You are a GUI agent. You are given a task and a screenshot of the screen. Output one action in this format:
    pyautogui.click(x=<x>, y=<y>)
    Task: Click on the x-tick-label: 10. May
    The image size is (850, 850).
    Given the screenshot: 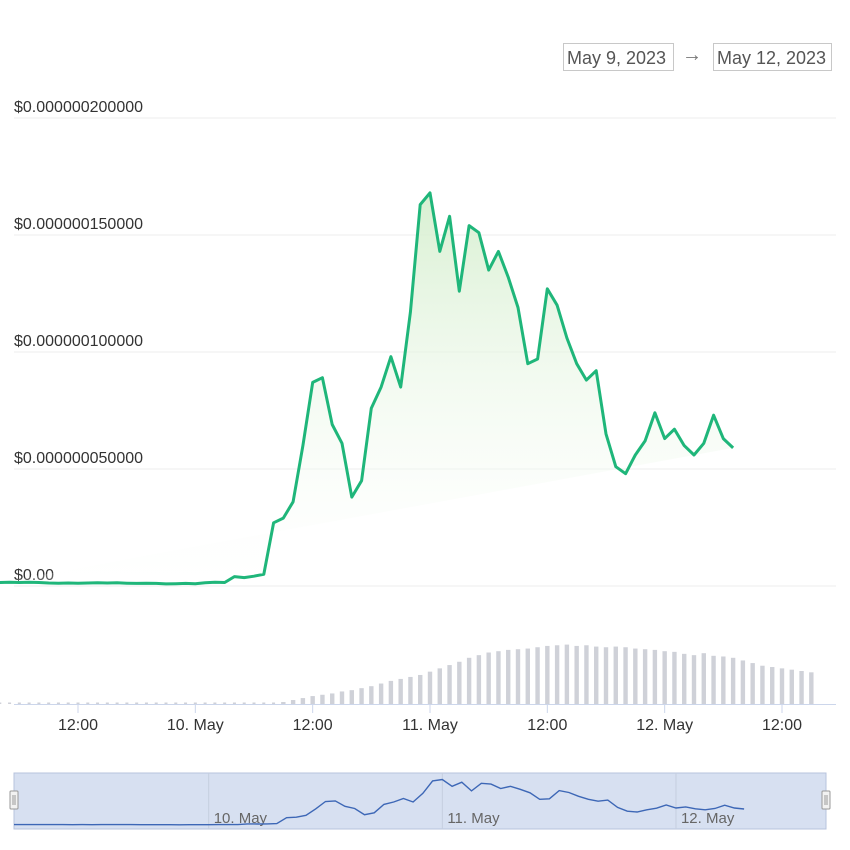 What is the action you would take?
    pyautogui.click(x=195, y=725)
    